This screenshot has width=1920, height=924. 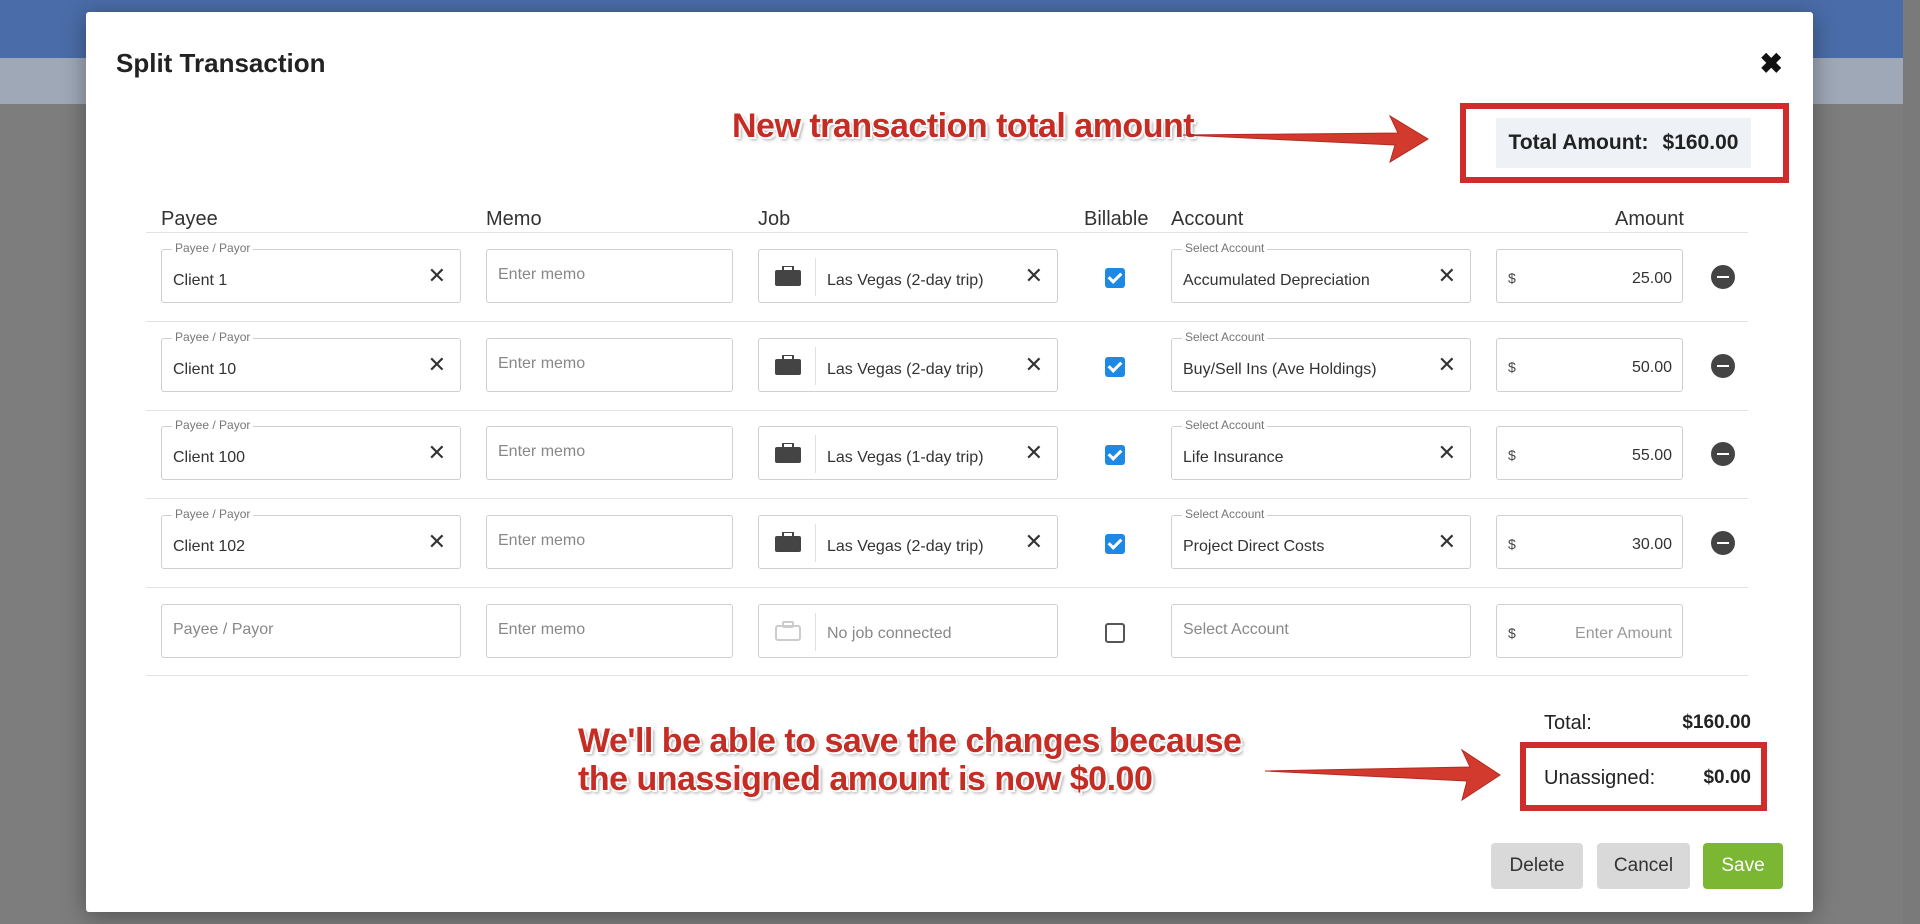 What do you see at coordinates (1341, 458) in the screenshot?
I see `annotation-arrows` at bounding box center [1341, 458].